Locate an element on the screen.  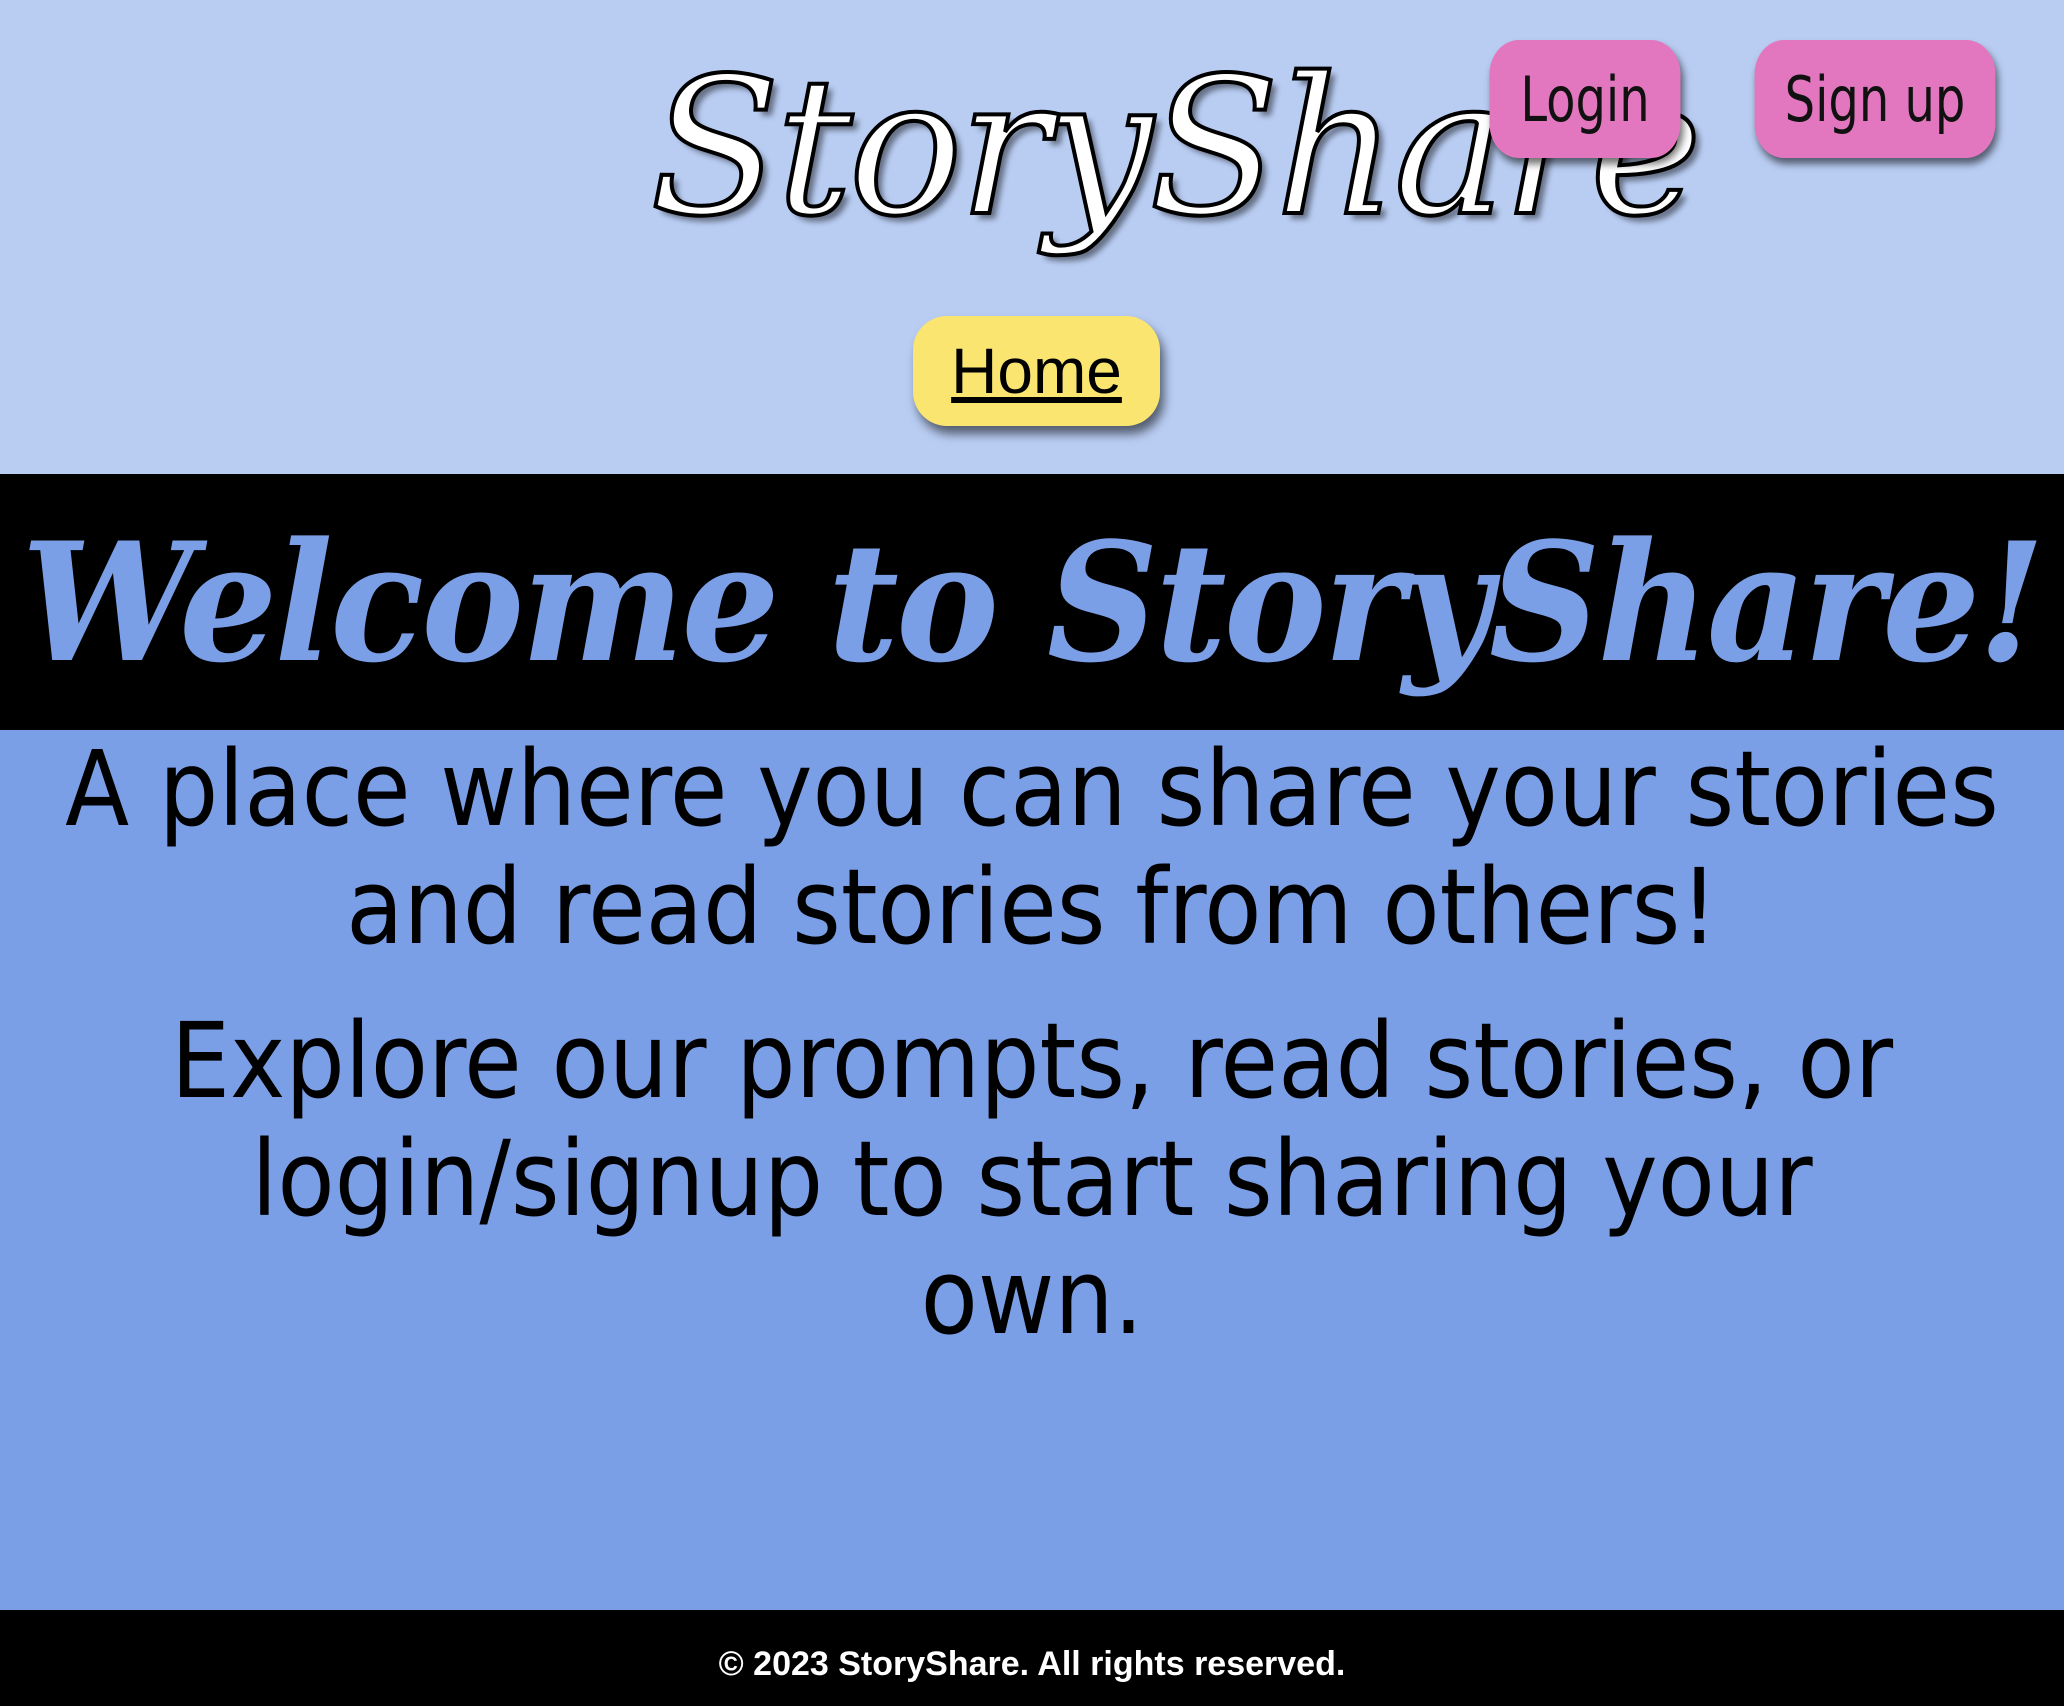
site-logo: StoryShare is located at coordinates (1176, 158).